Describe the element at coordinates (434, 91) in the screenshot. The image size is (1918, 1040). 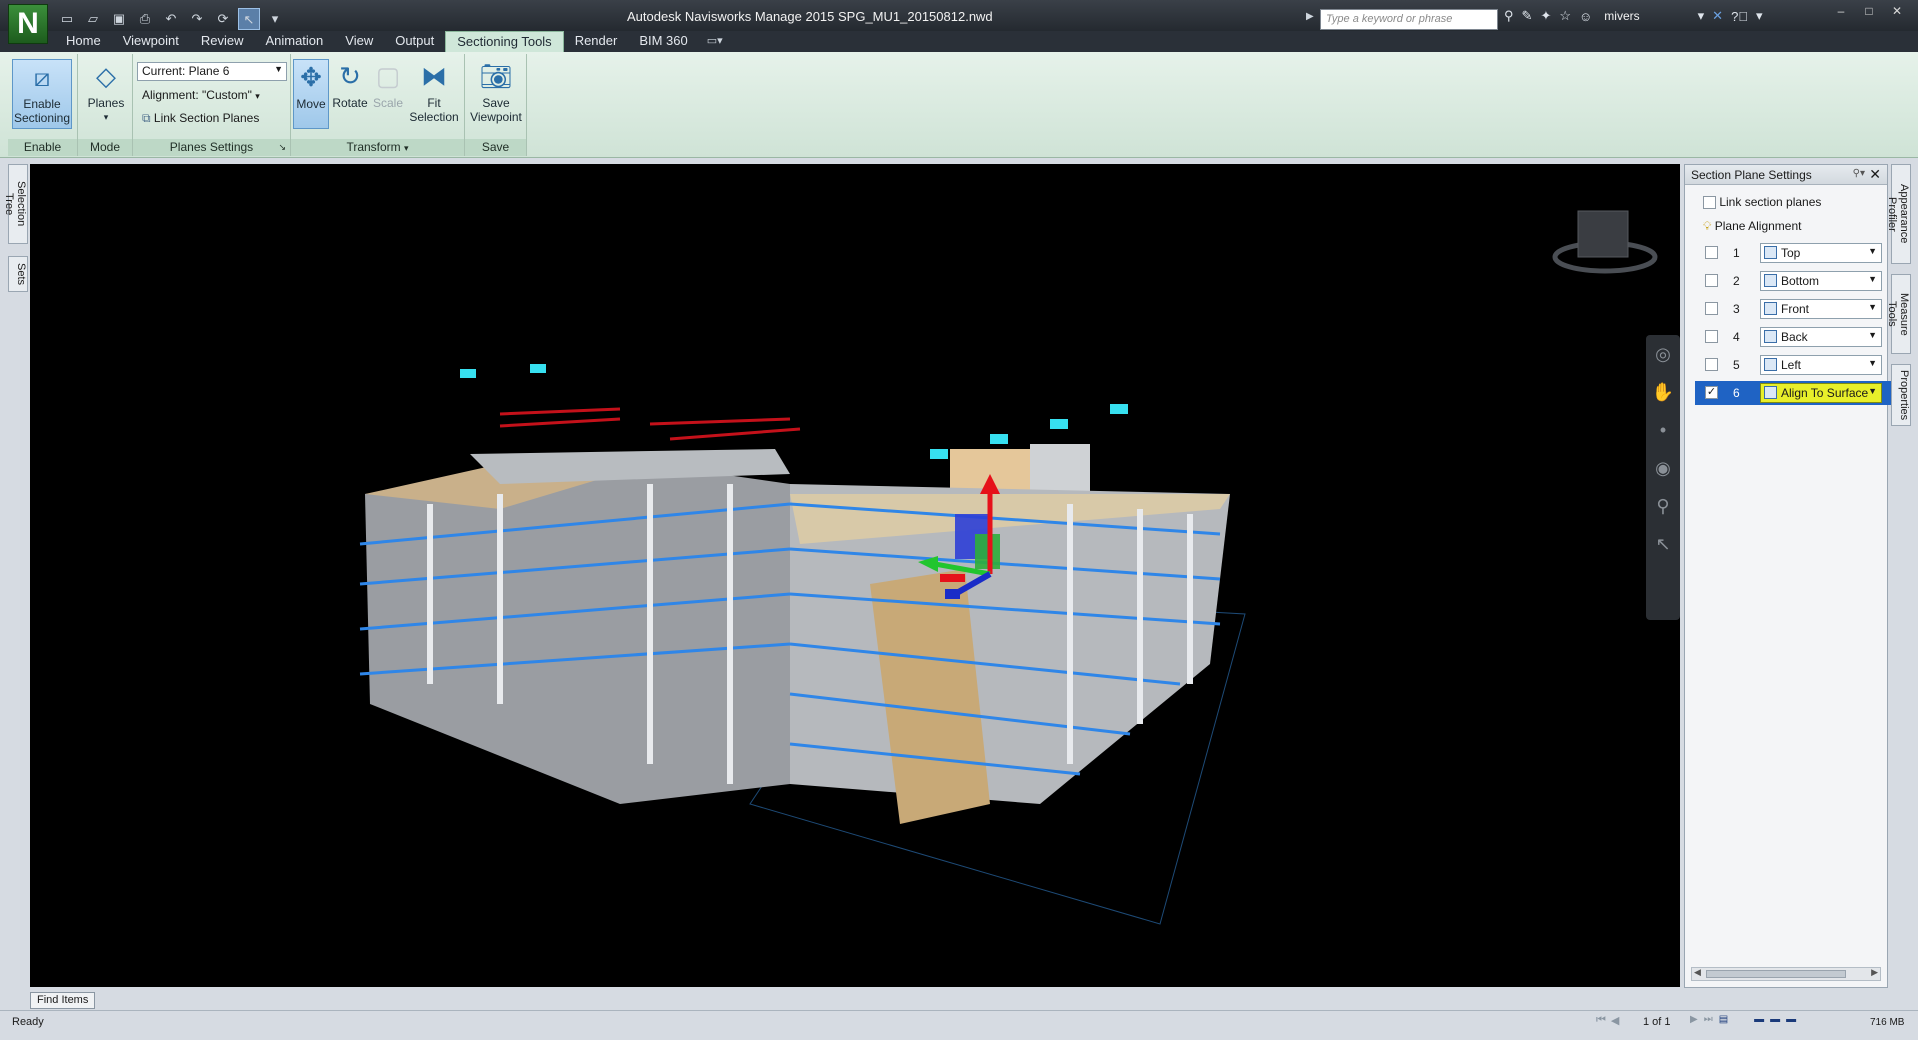
I see `fit-selection-button: ⧓ Fit Selection` at that location.